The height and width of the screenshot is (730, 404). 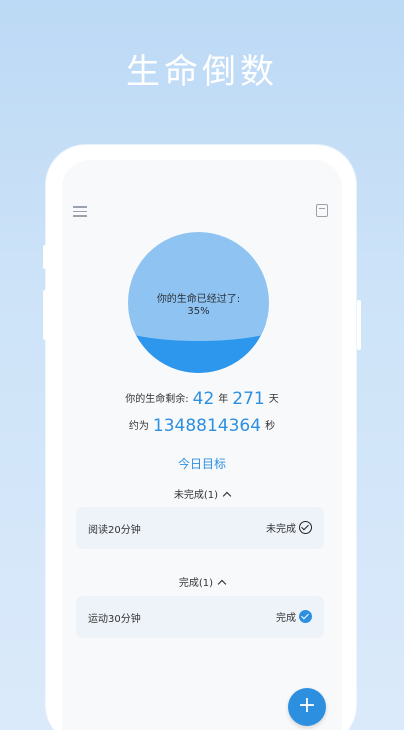 I want to click on phone-side-button, so click(x=359, y=325).